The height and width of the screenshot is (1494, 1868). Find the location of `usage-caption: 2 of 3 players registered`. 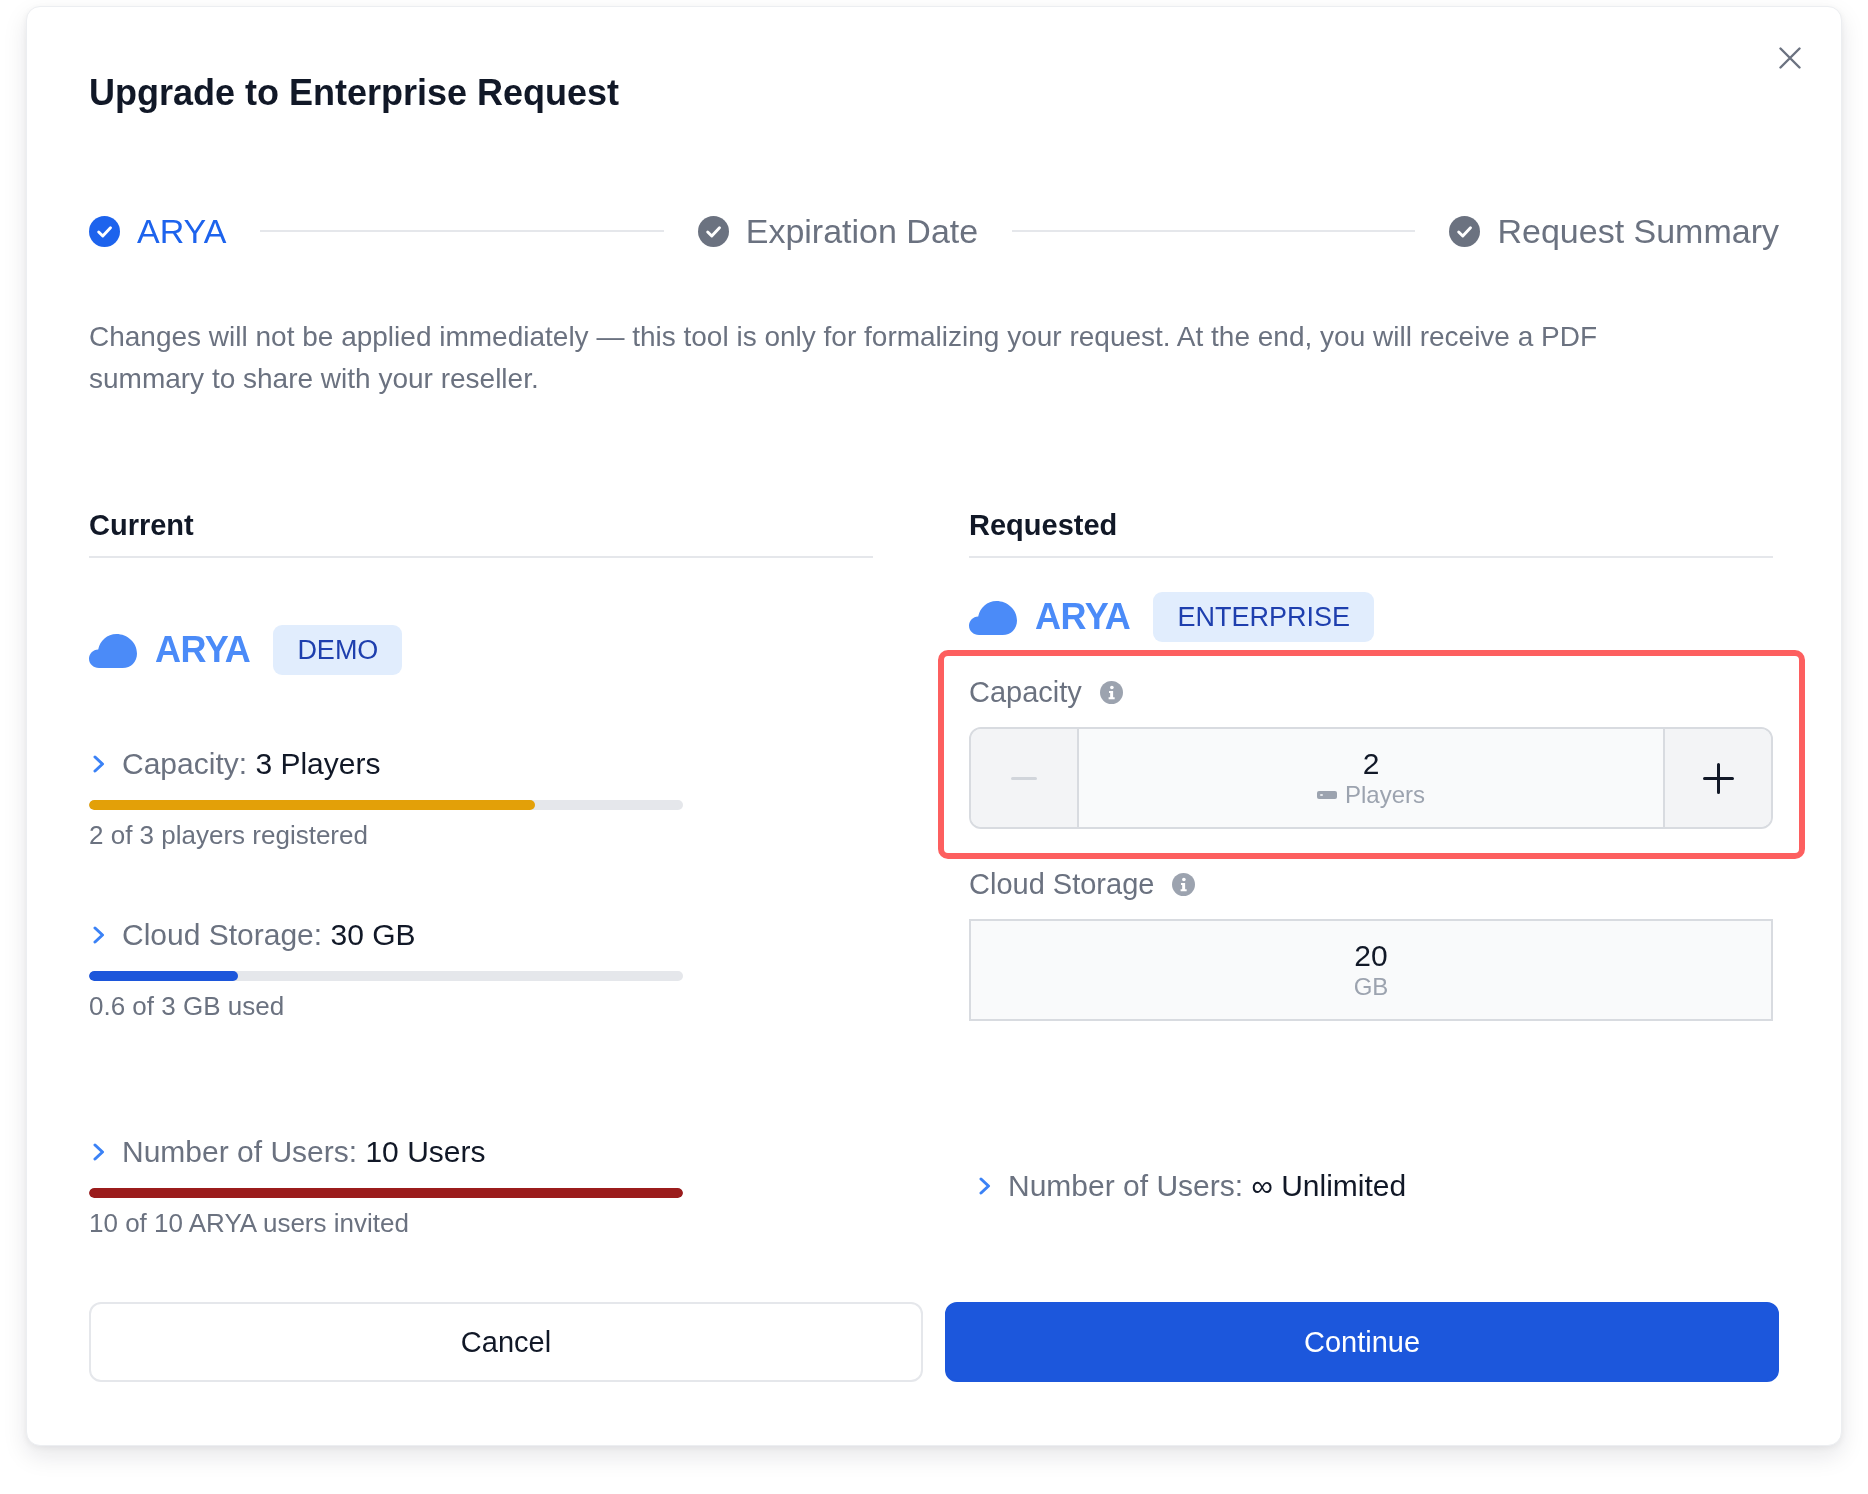

usage-caption: 2 of 3 players registered is located at coordinates (229, 835).